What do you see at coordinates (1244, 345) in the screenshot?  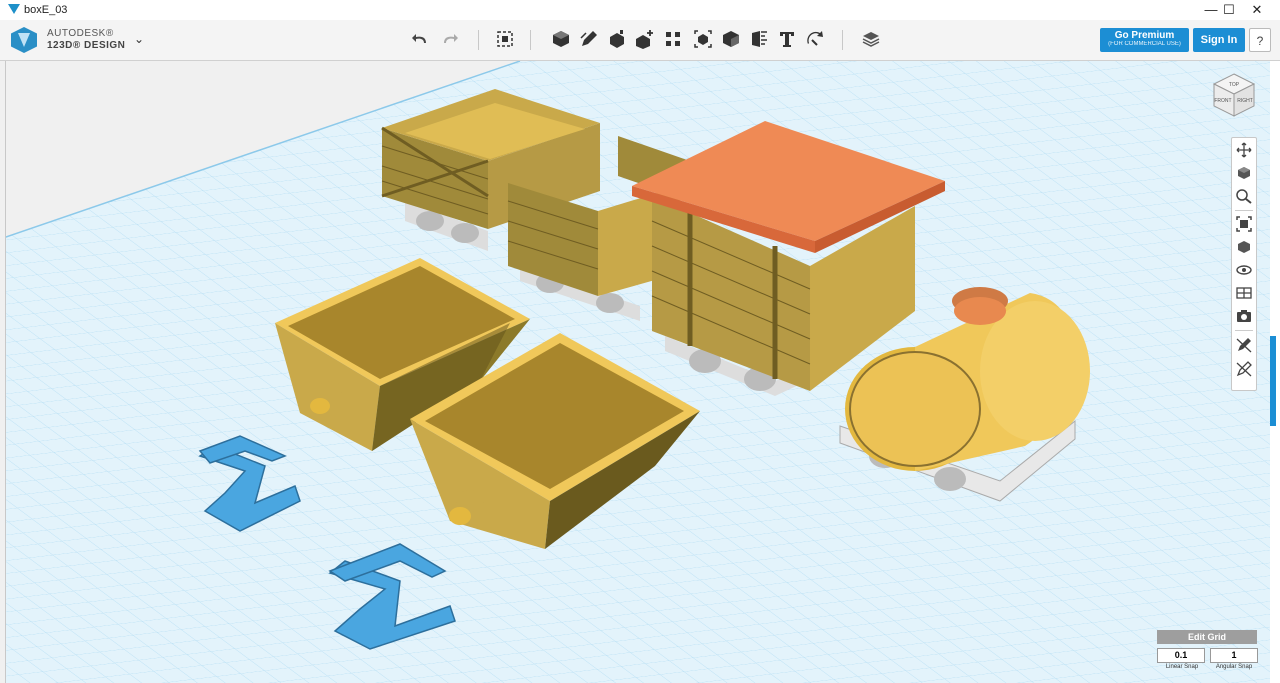 I see `edit-icon` at bounding box center [1244, 345].